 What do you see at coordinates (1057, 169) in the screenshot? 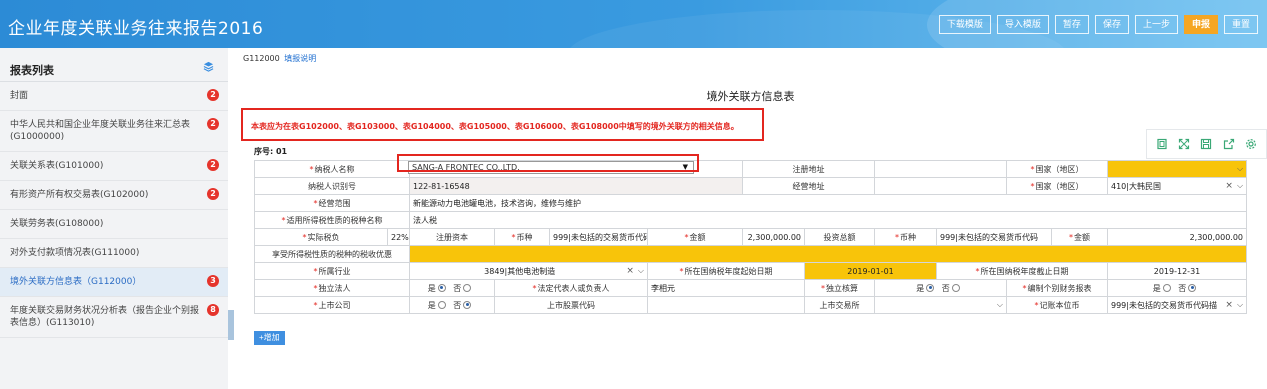
I see `country-label: *国家（地区）` at bounding box center [1057, 169].